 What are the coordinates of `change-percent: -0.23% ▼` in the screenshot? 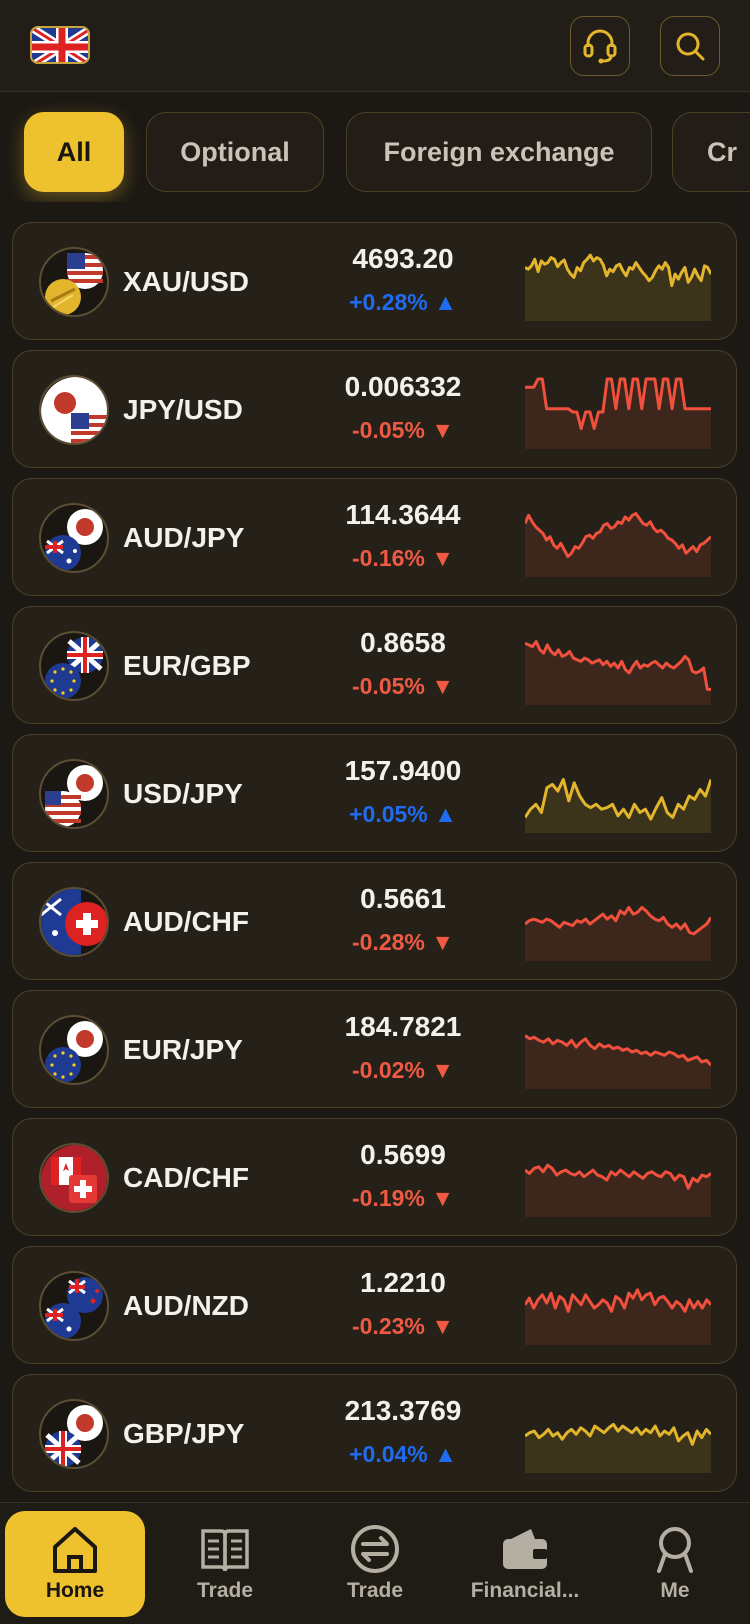 It's located at (403, 1326).